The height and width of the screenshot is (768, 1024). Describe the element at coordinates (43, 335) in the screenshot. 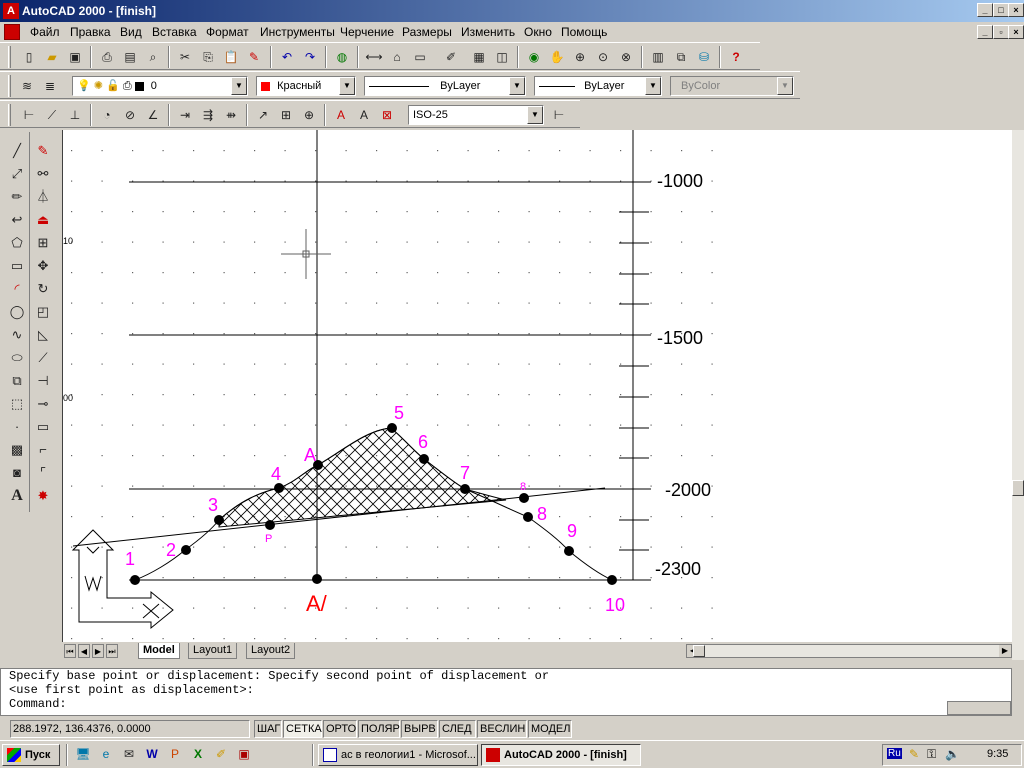

I see `stretch-icon: ◺` at that location.